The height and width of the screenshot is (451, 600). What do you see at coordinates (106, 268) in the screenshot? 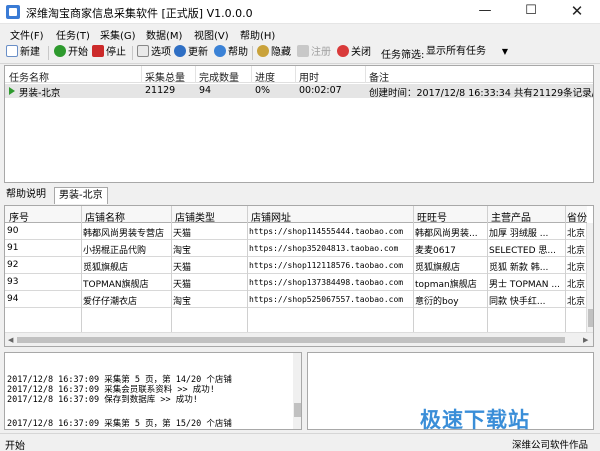
I see `cell-shop-name: 觅狐旗舰店` at bounding box center [106, 268].